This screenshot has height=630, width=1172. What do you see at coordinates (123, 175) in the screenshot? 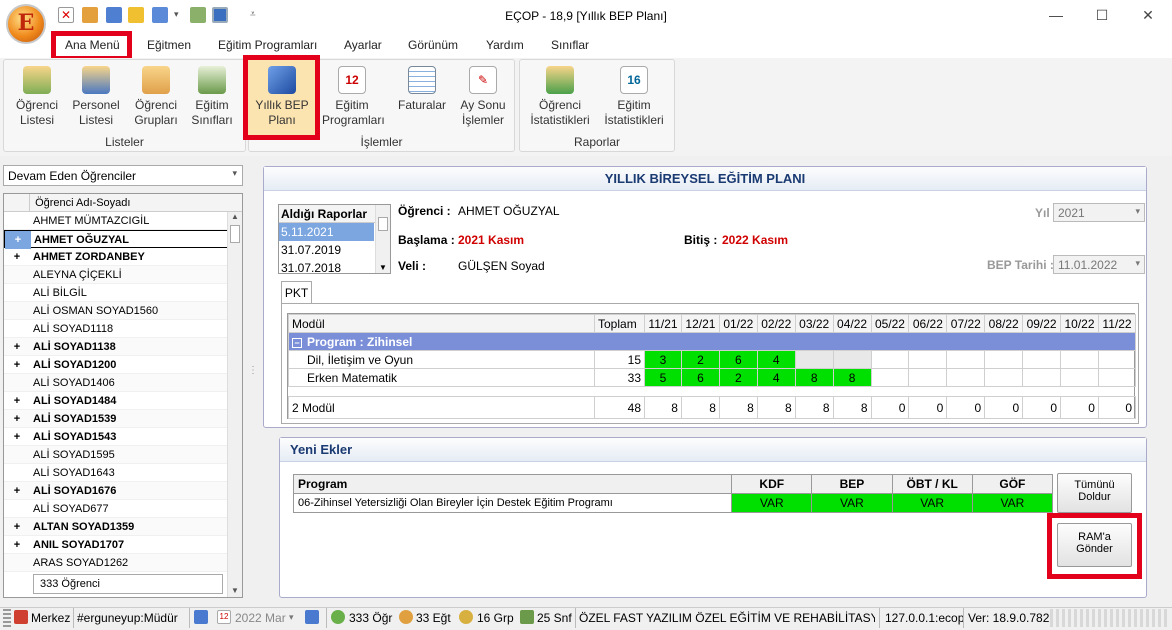
I see `student-filter-select: Devam Eden Öğrenciler ▾` at bounding box center [123, 175].